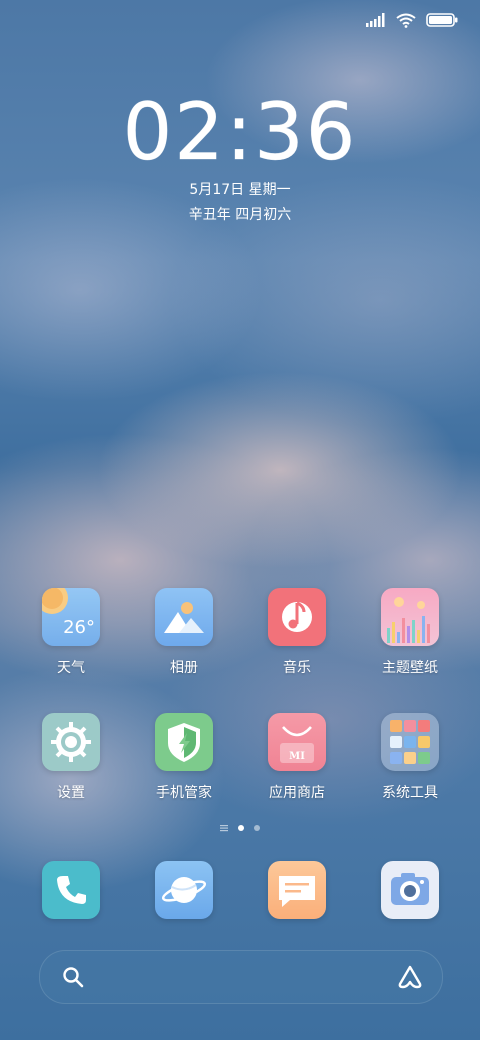  I want to click on lockscreen-clock: 02:36, so click(240, 133).